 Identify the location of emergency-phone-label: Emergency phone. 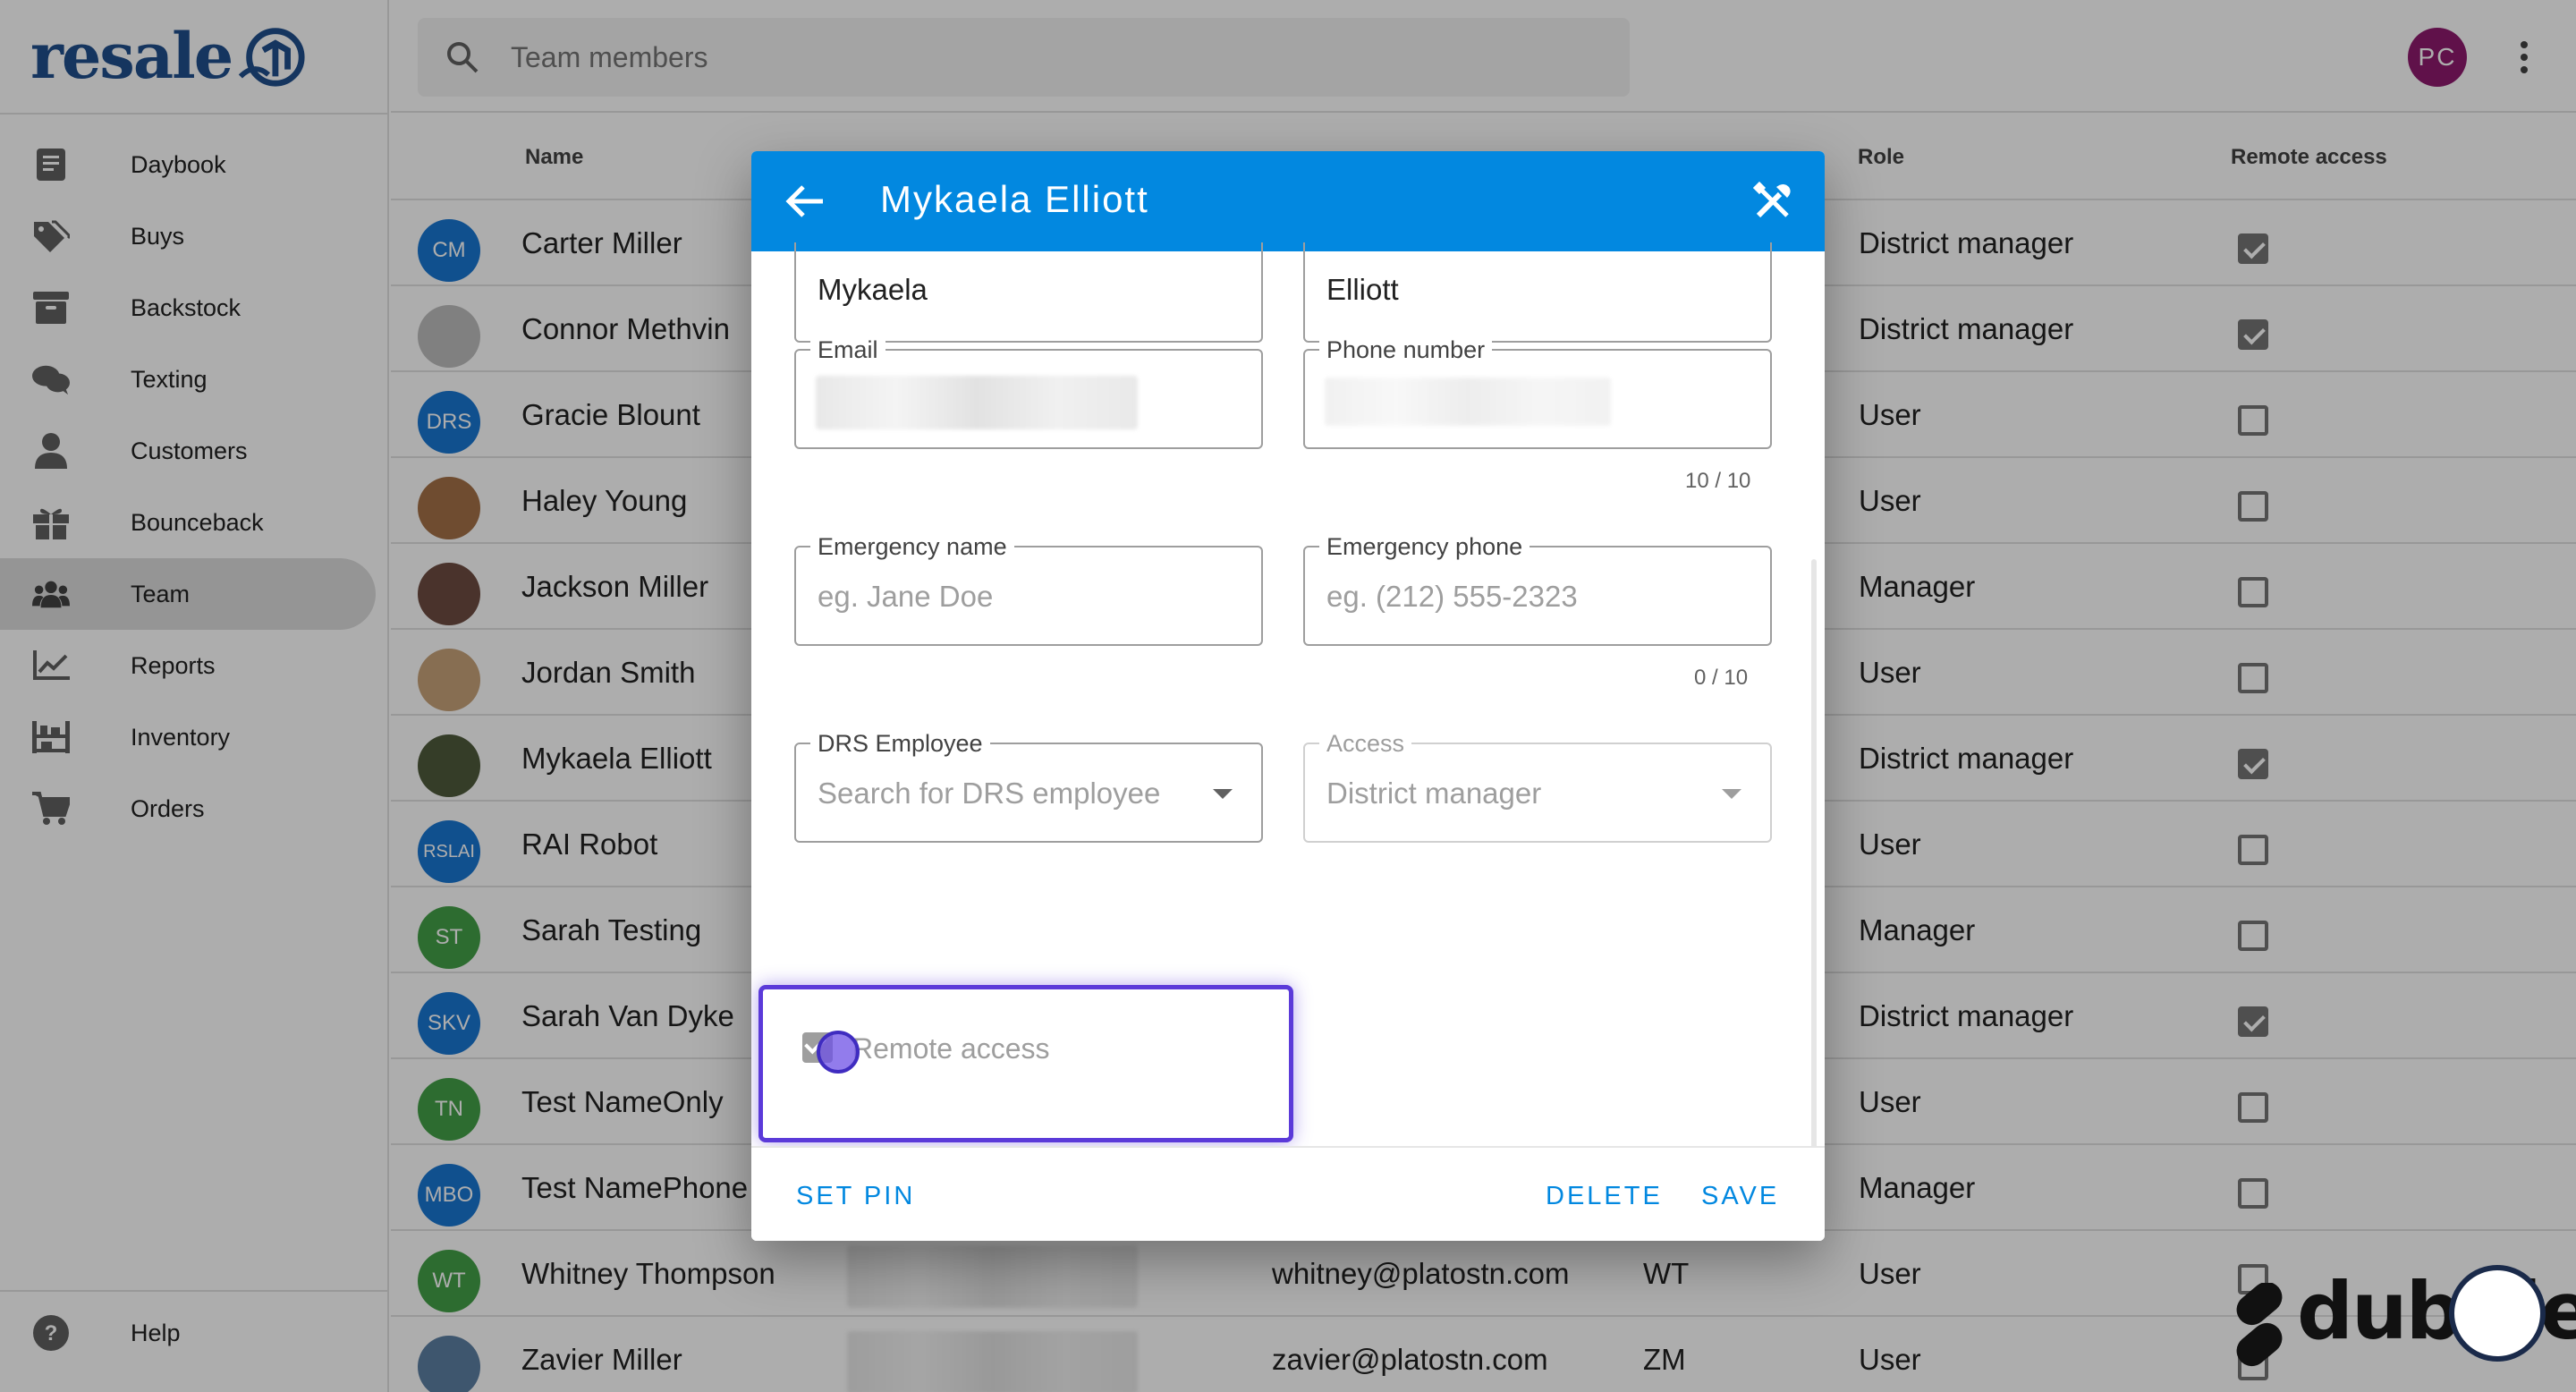
(1424, 546).